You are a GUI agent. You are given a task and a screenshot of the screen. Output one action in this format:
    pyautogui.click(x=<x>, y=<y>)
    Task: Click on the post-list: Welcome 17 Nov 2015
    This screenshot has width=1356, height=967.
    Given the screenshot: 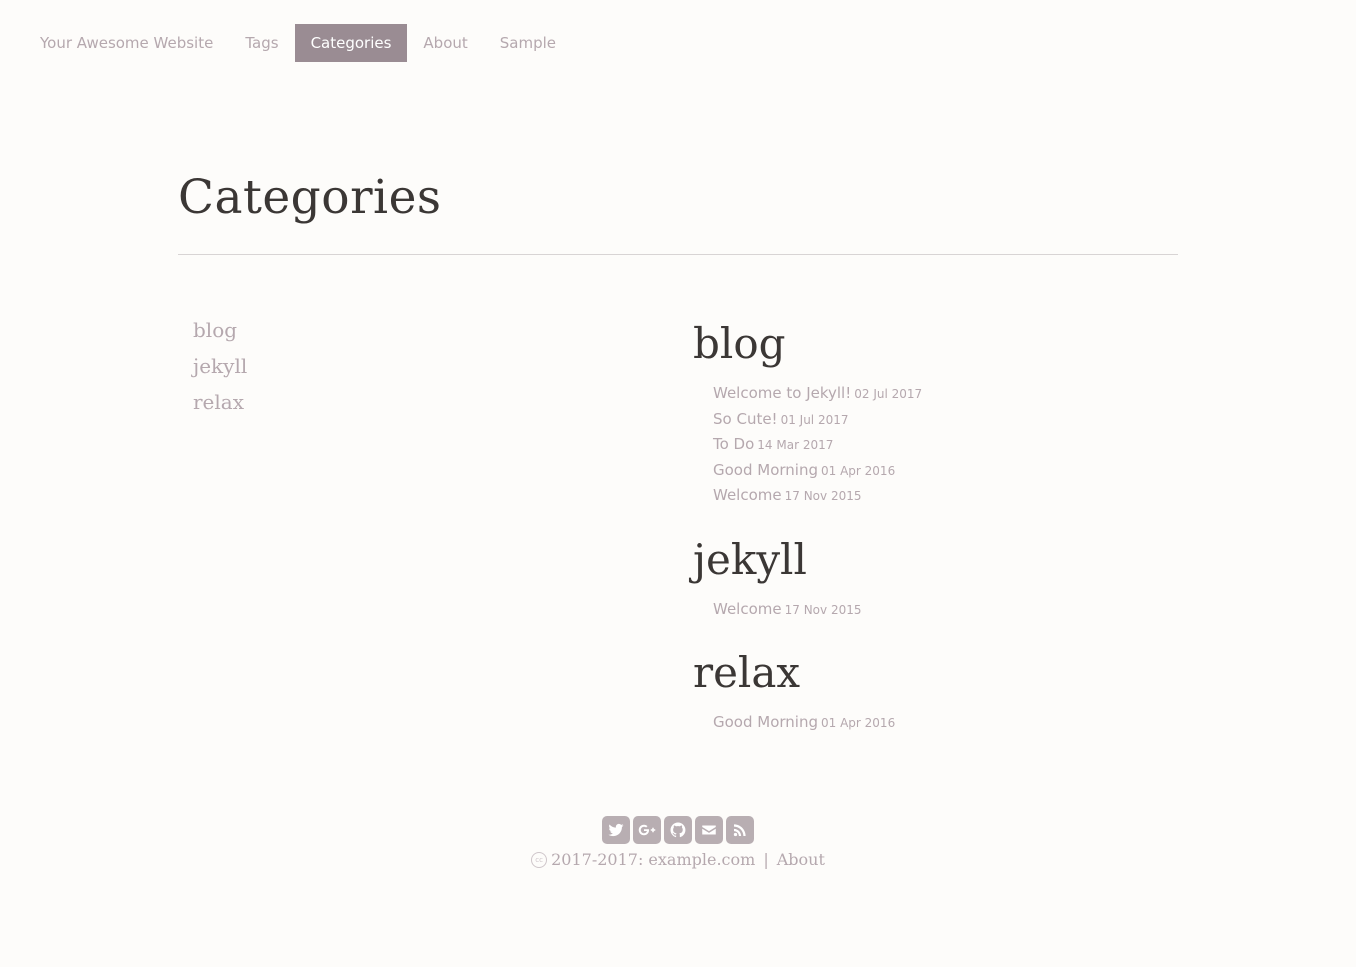 What is the action you would take?
    pyautogui.click(x=933, y=609)
    